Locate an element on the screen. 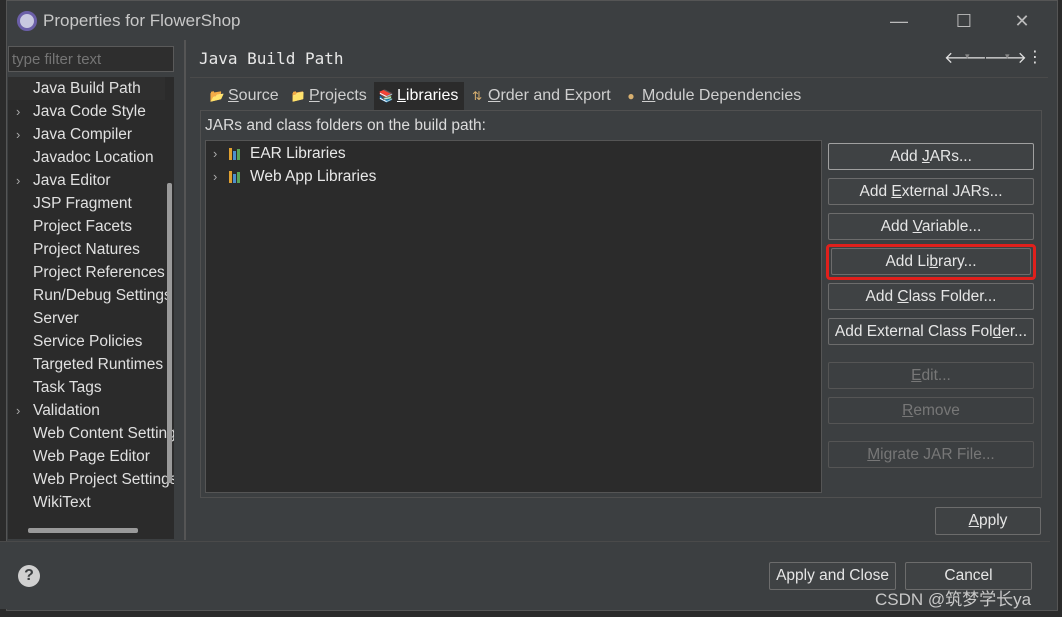 The width and height of the screenshot is (1062, 617). tab-order-mnemonic: O is located at coordinates (494, 95).